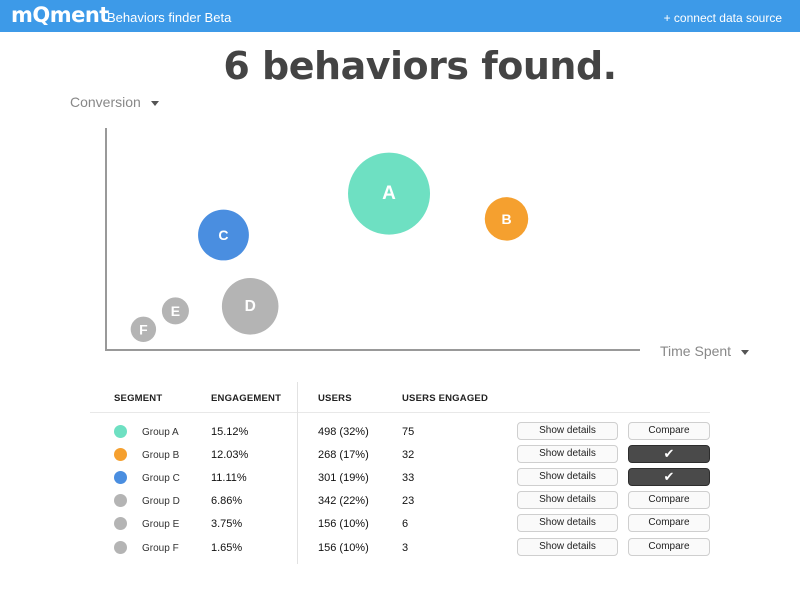 This screenshot has height=600, width=800. What do you see at coordinates (138, 398) in the screenshot?
I see `column-header-segment: SEGMENT` at bounding box center [138, 398].